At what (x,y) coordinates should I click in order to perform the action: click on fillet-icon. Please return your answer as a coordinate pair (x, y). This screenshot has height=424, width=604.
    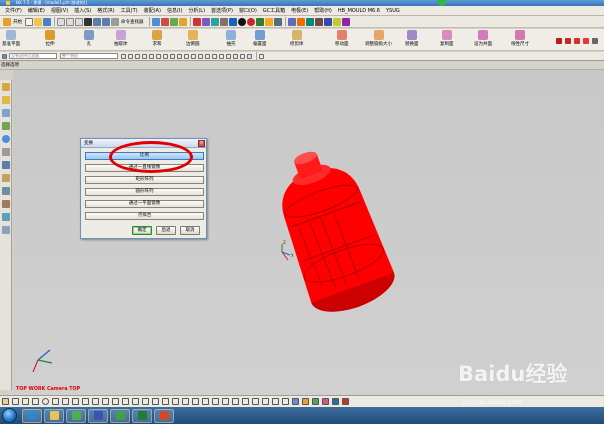
    Looking at the image, I should click on (205, 401).